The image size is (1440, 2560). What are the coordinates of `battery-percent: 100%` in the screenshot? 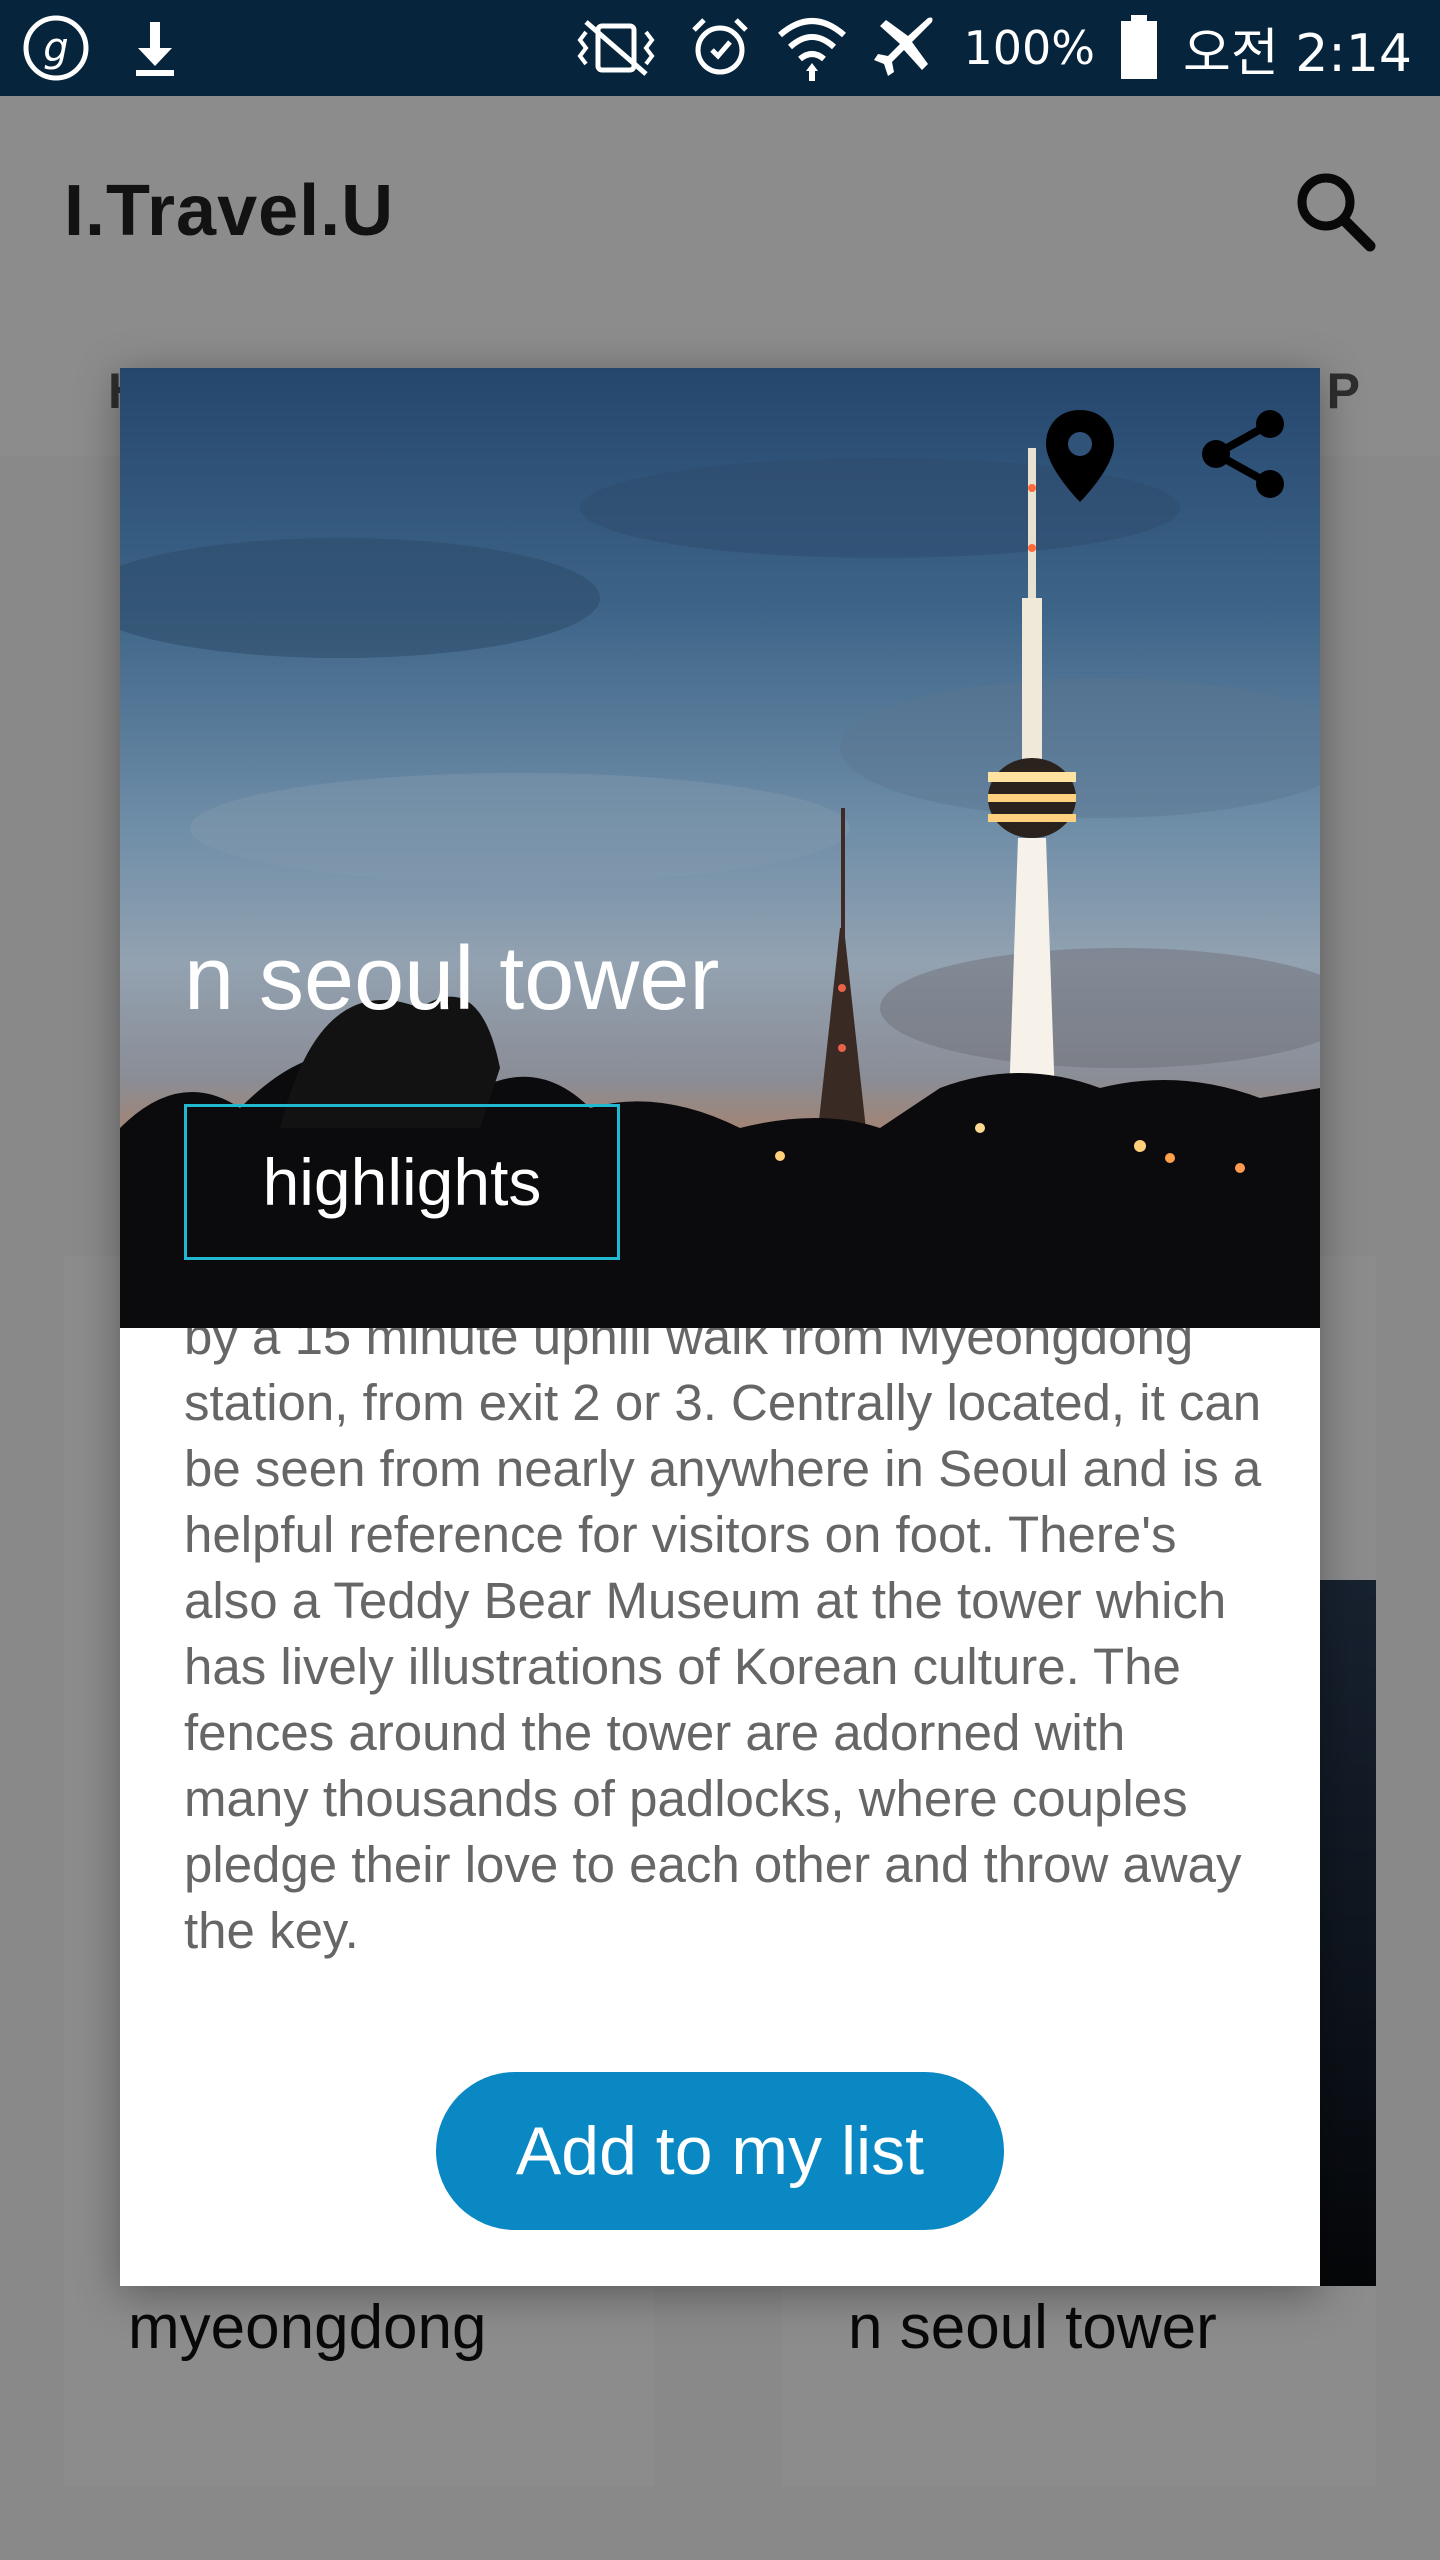 It's located at (1029, 48).